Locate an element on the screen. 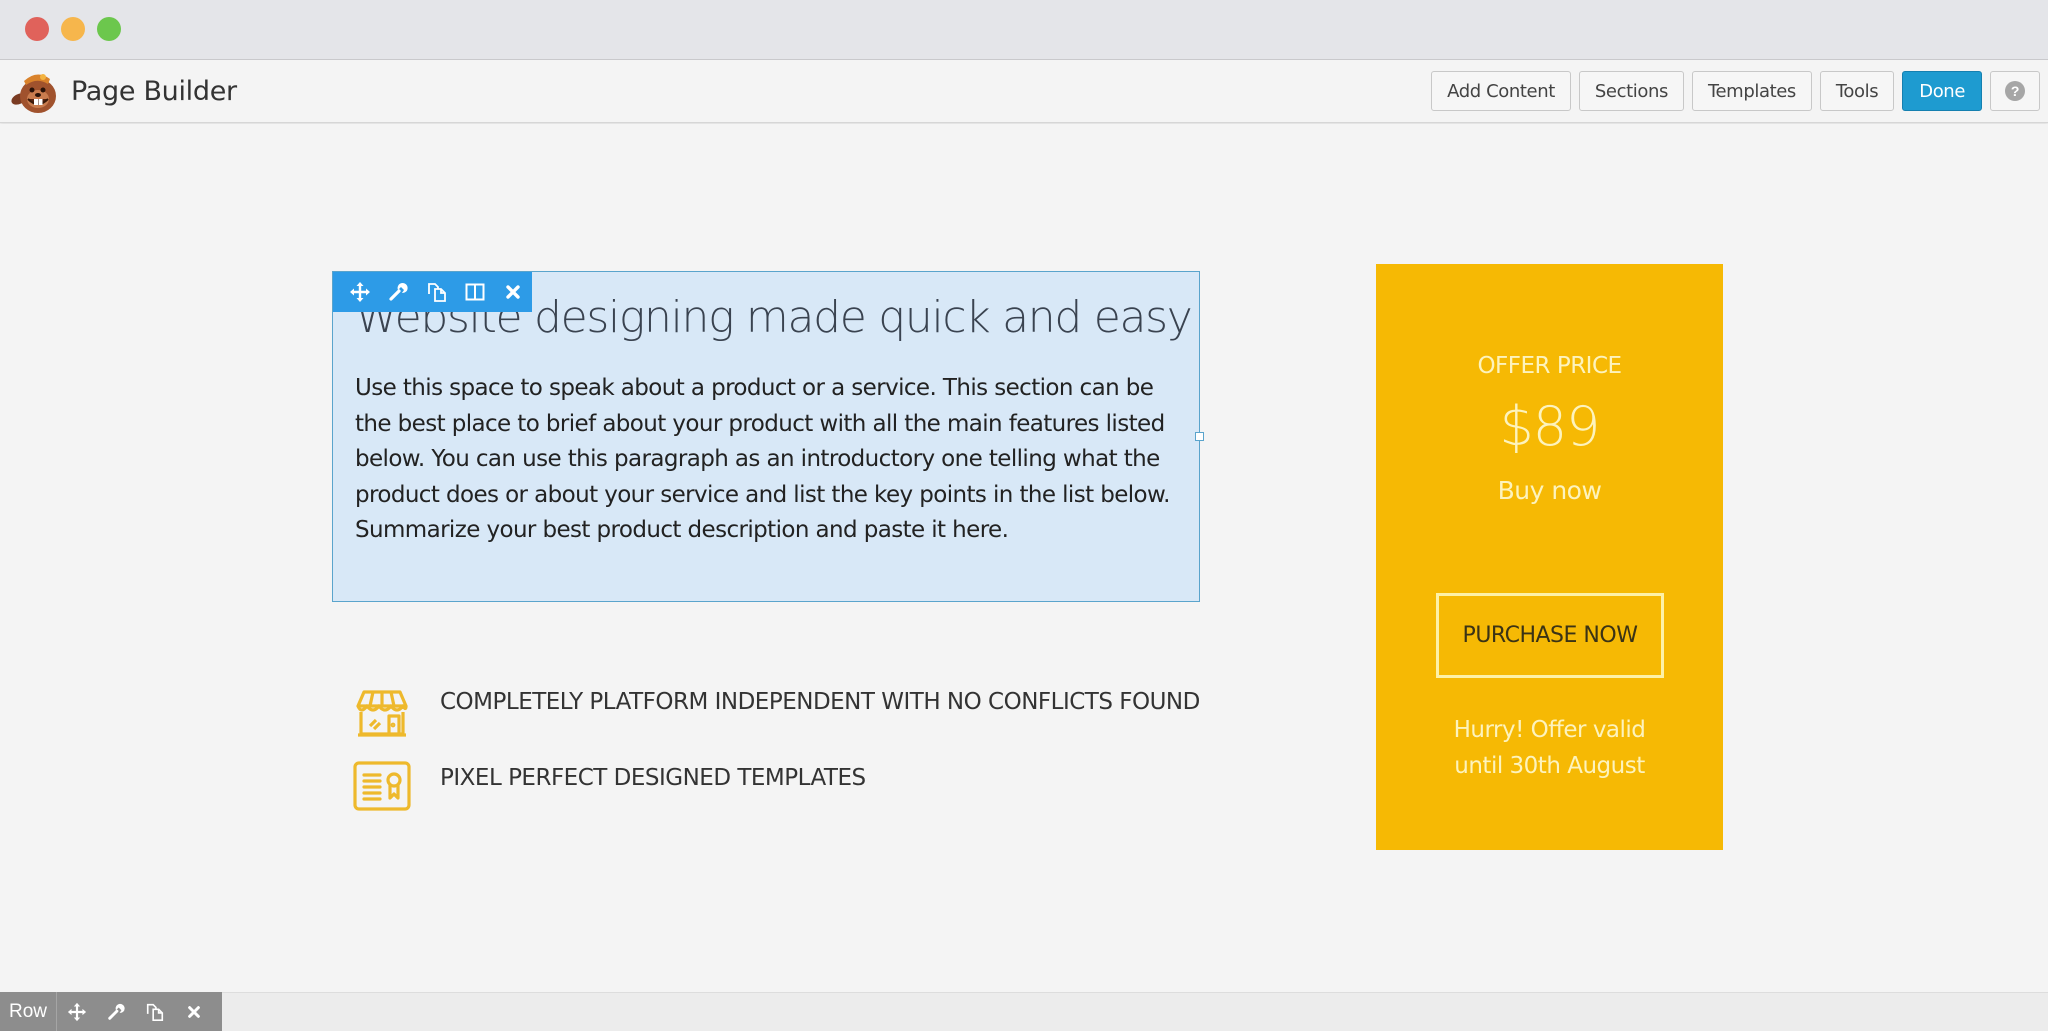 The image size is (2048, 1031). window-minimize-button is located at coordinates (73, 29).